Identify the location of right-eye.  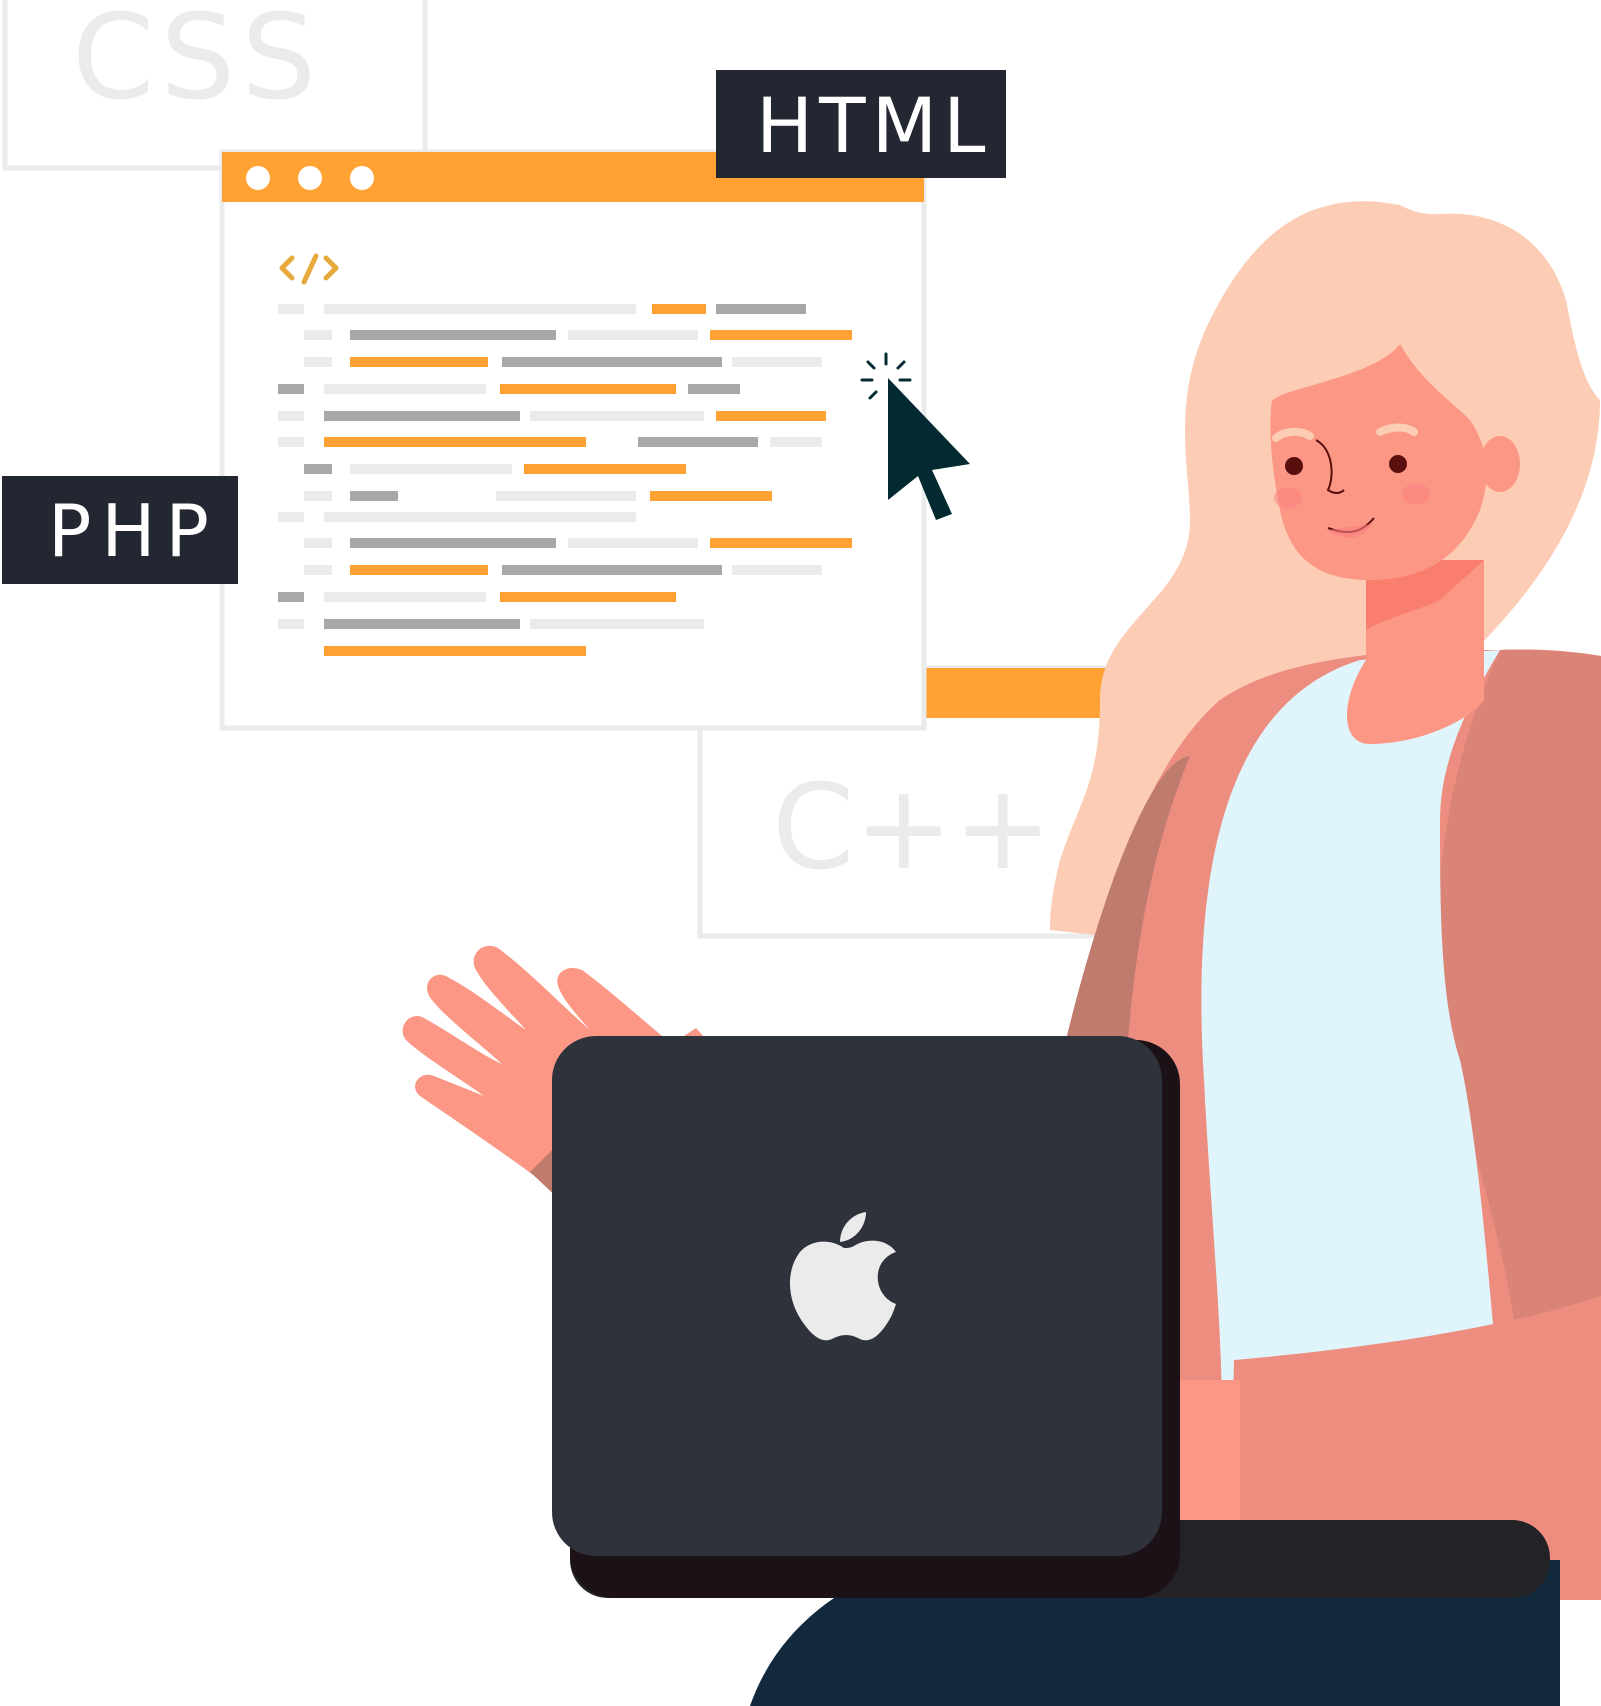
(1398, 464).